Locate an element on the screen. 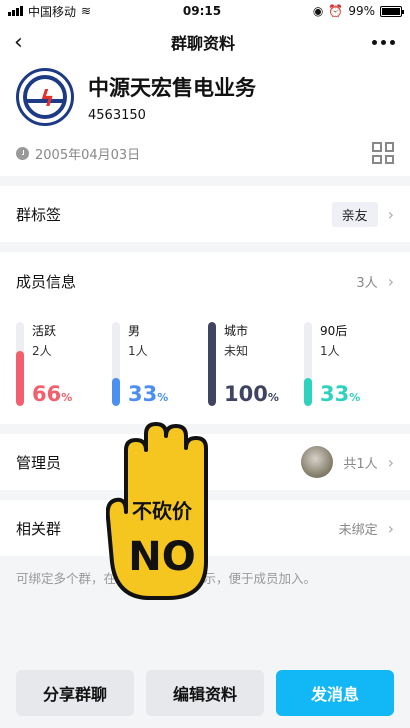  edit-profile-button: 编辑资料 is located at coordinates (205, 693).